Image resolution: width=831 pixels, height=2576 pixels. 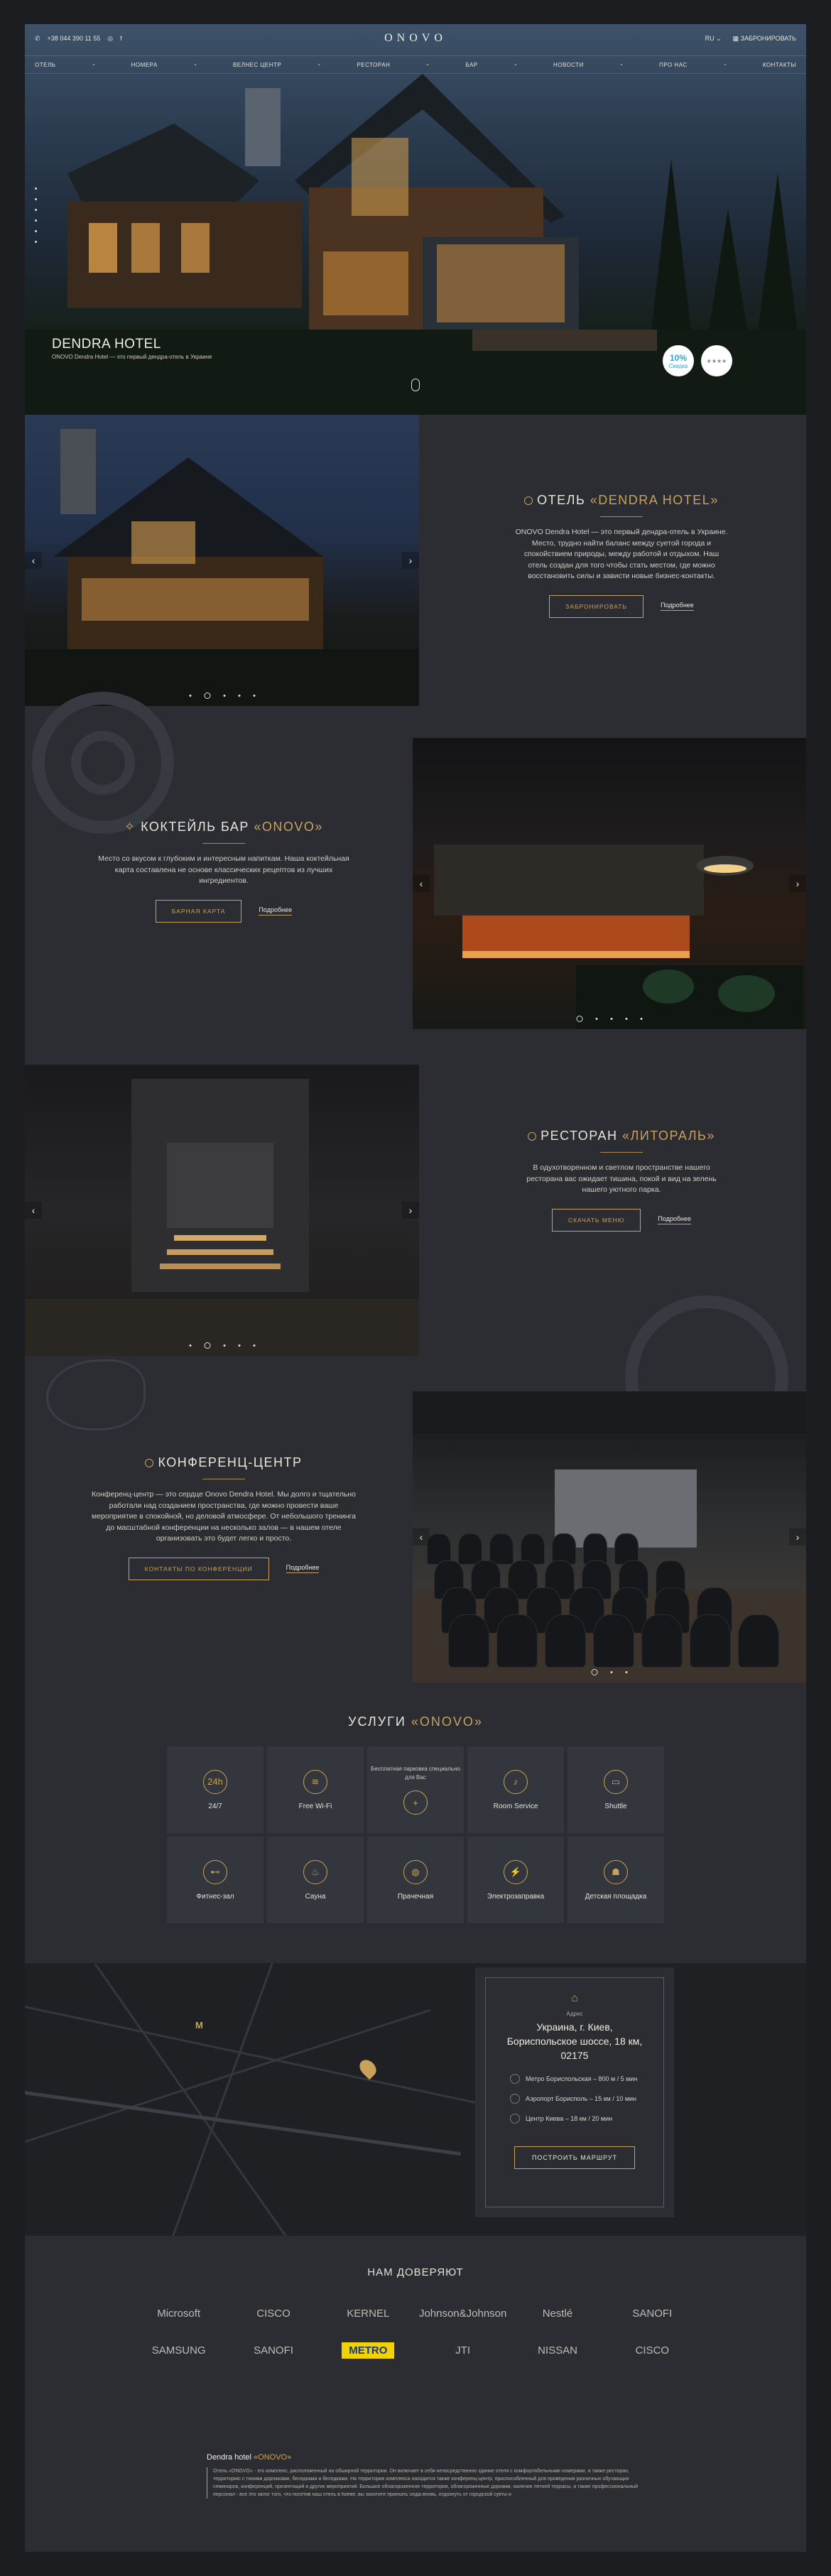 What do you see at coordinates (516, 1806) in the screenshot?
I see `service-label: Room Service` at bounding box center [516, 1806].